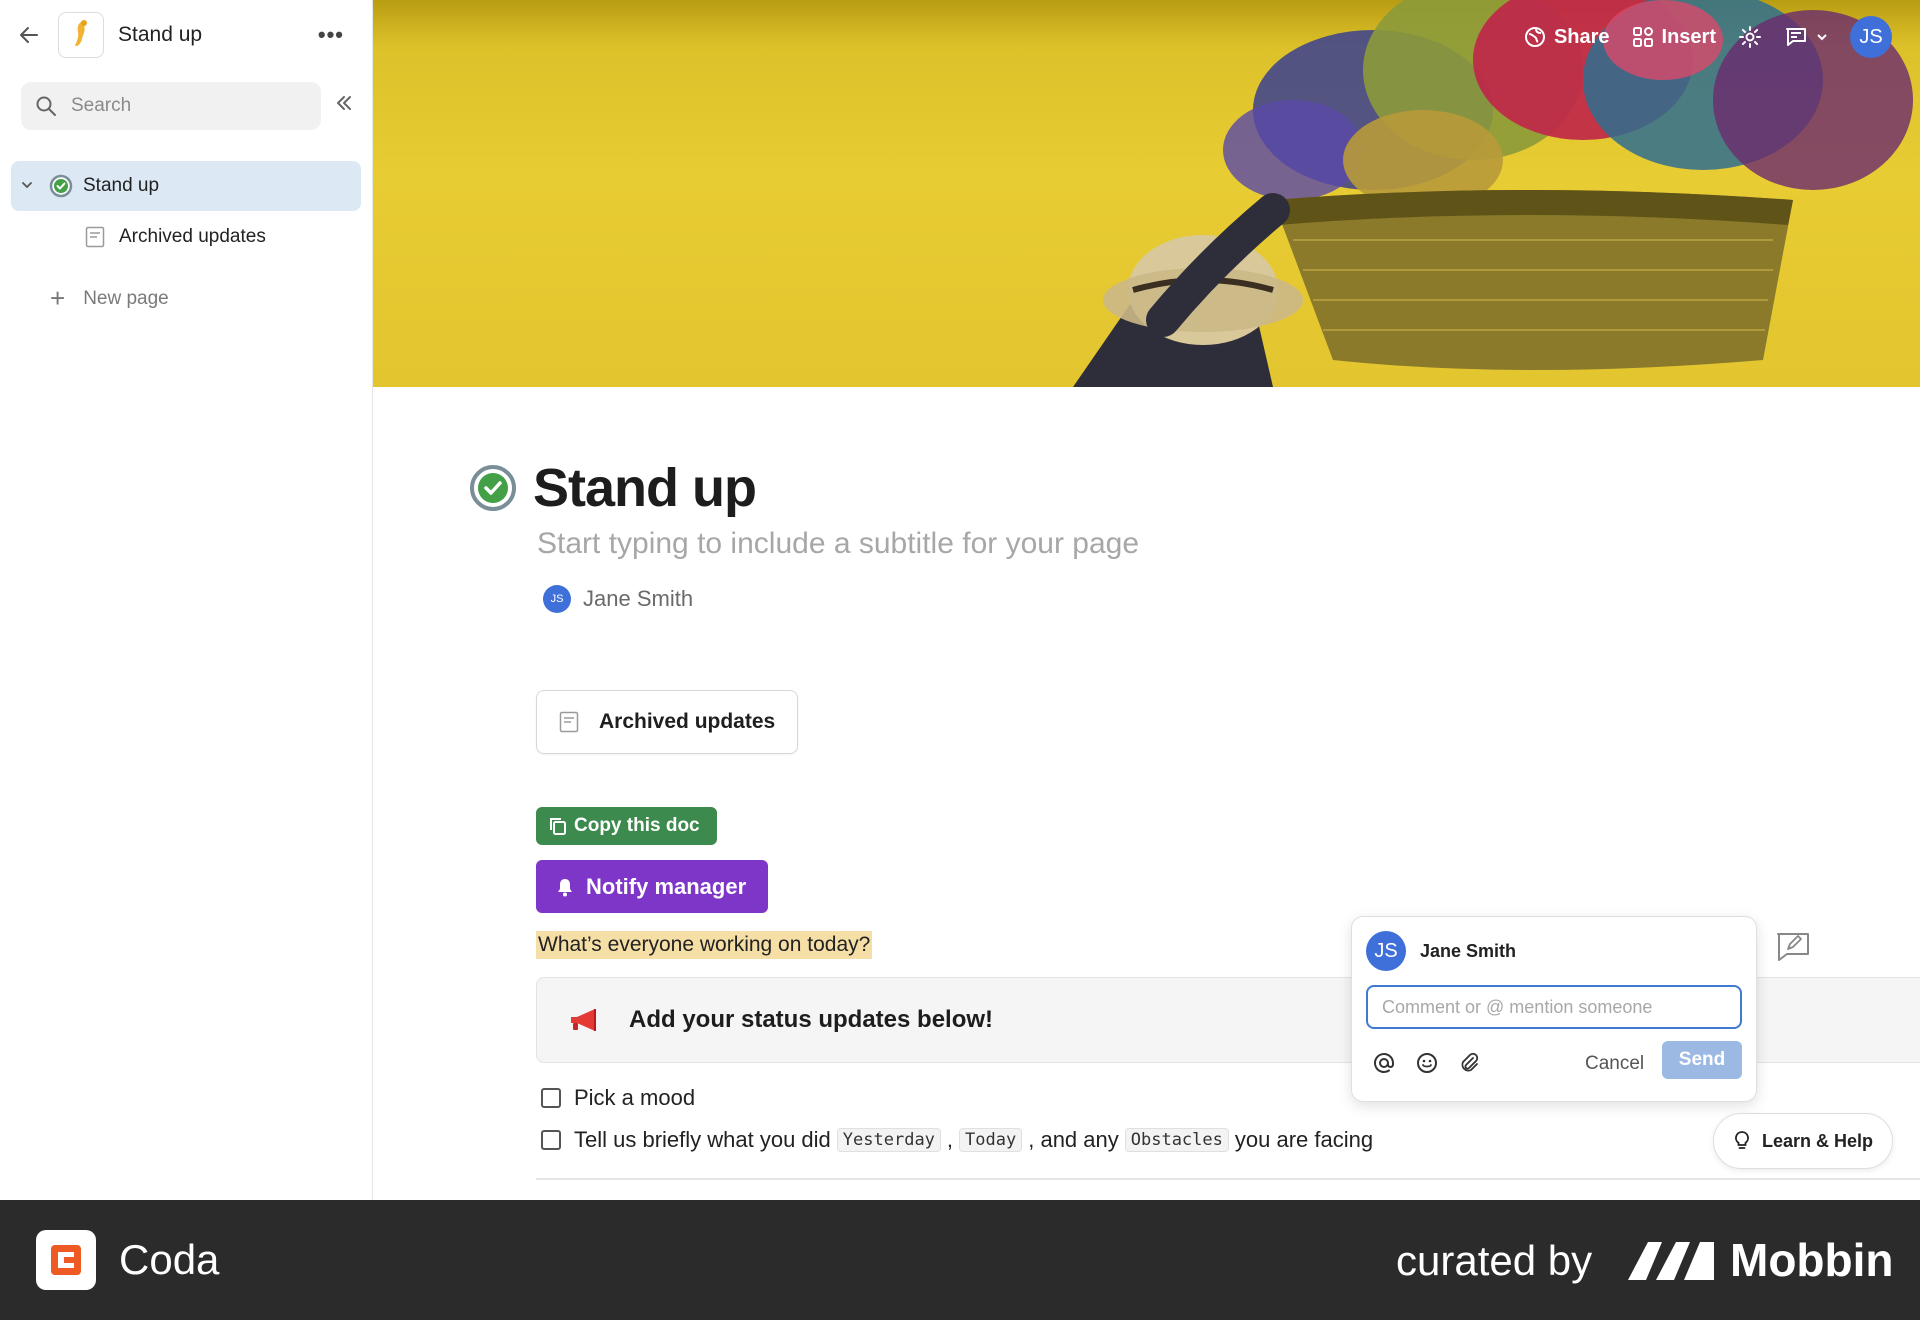 Image resolution: width=1920 pixels, height=1320 pixels. I want to click on emoji-icon, so click(1427, 1063).